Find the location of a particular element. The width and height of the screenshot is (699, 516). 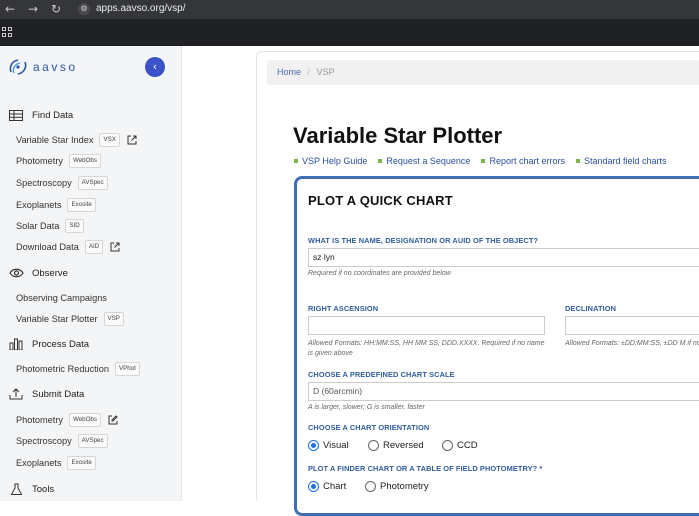

sidebar-item-variable-star-plotter: Variable Star Plotter VSP is located at coordinates (70, 319).